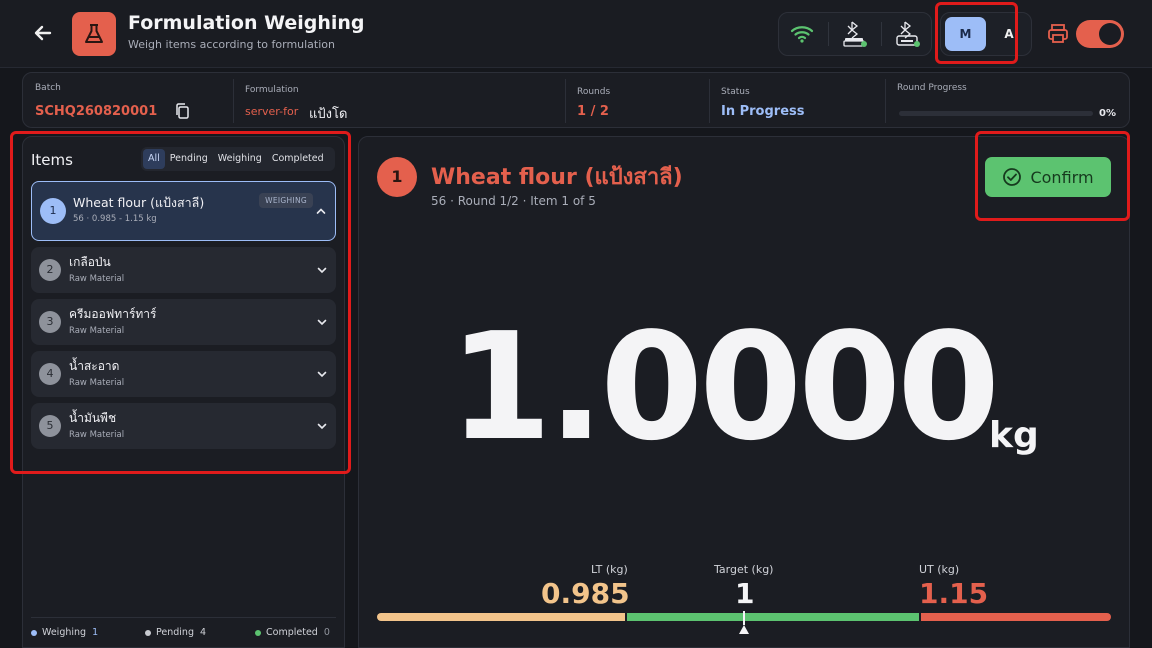 This screenshot has width=1152, height=648. I want to click on weight-unit: kg, so click(1014, 435).